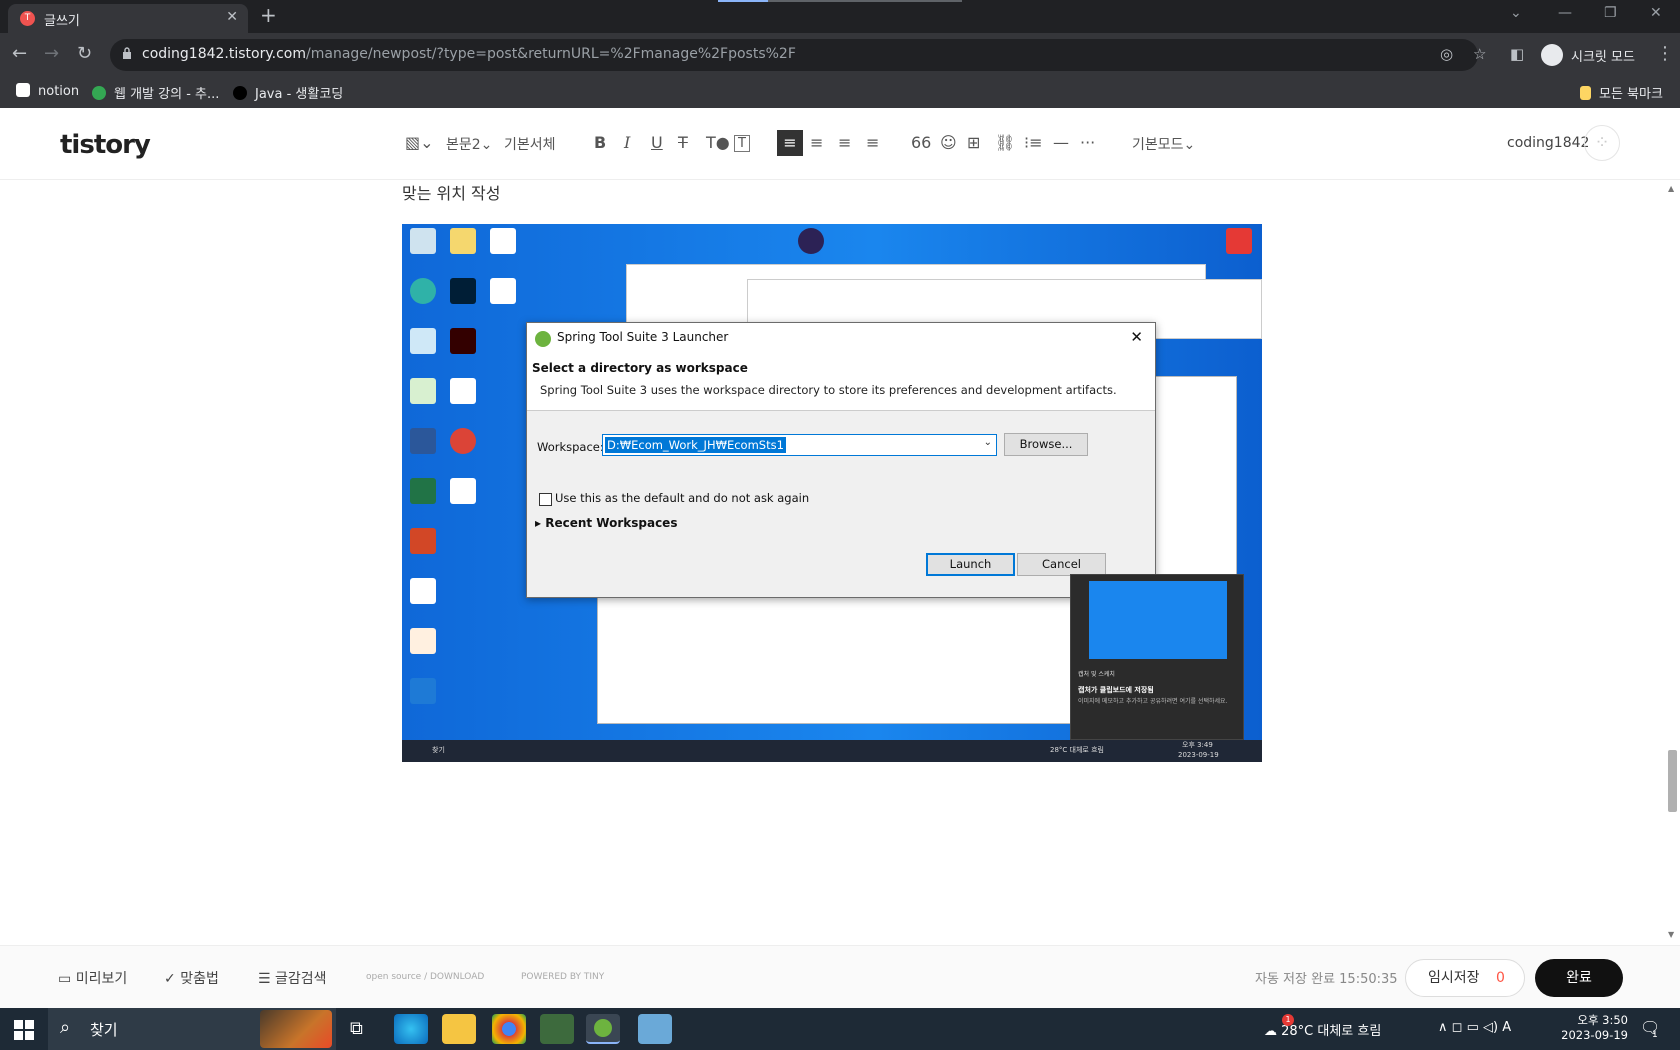 The image size is (1680, 1050). What do you see at coordinates (655, 1029) in the screenshot?
I see `notepad-taskbar-icon` at bounding box center [655, 1029].